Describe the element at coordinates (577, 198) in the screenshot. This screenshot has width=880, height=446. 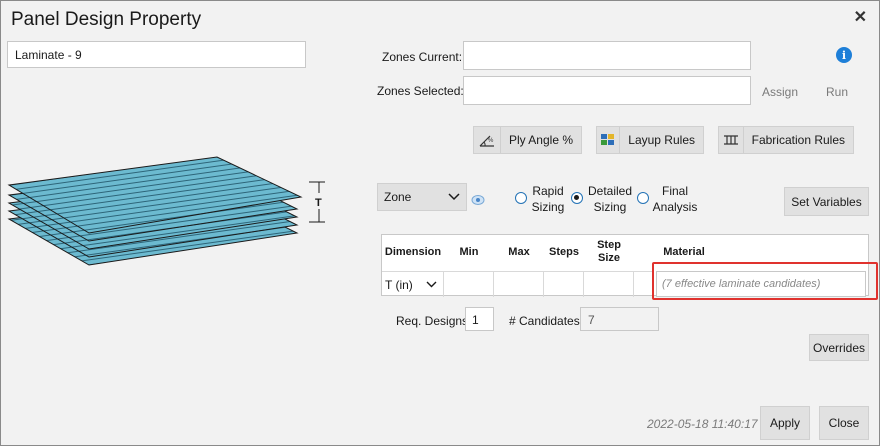
I see `detailed-sizing-radio` at that location.